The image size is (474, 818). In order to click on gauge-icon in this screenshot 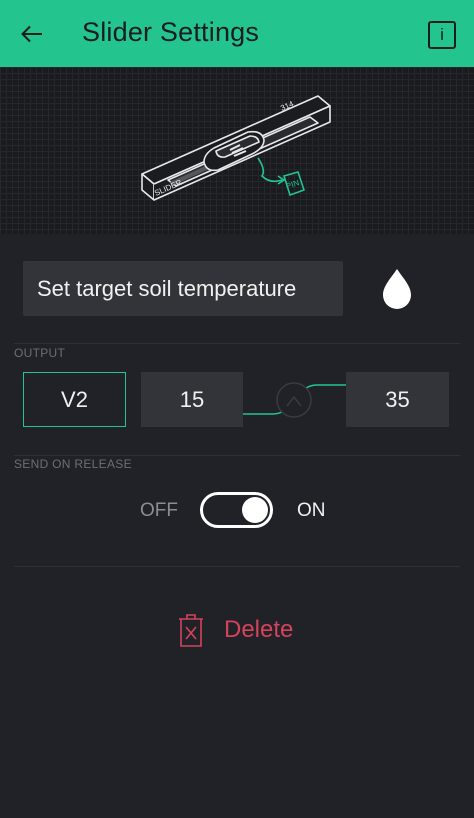, I will do `click(294, 400)`.